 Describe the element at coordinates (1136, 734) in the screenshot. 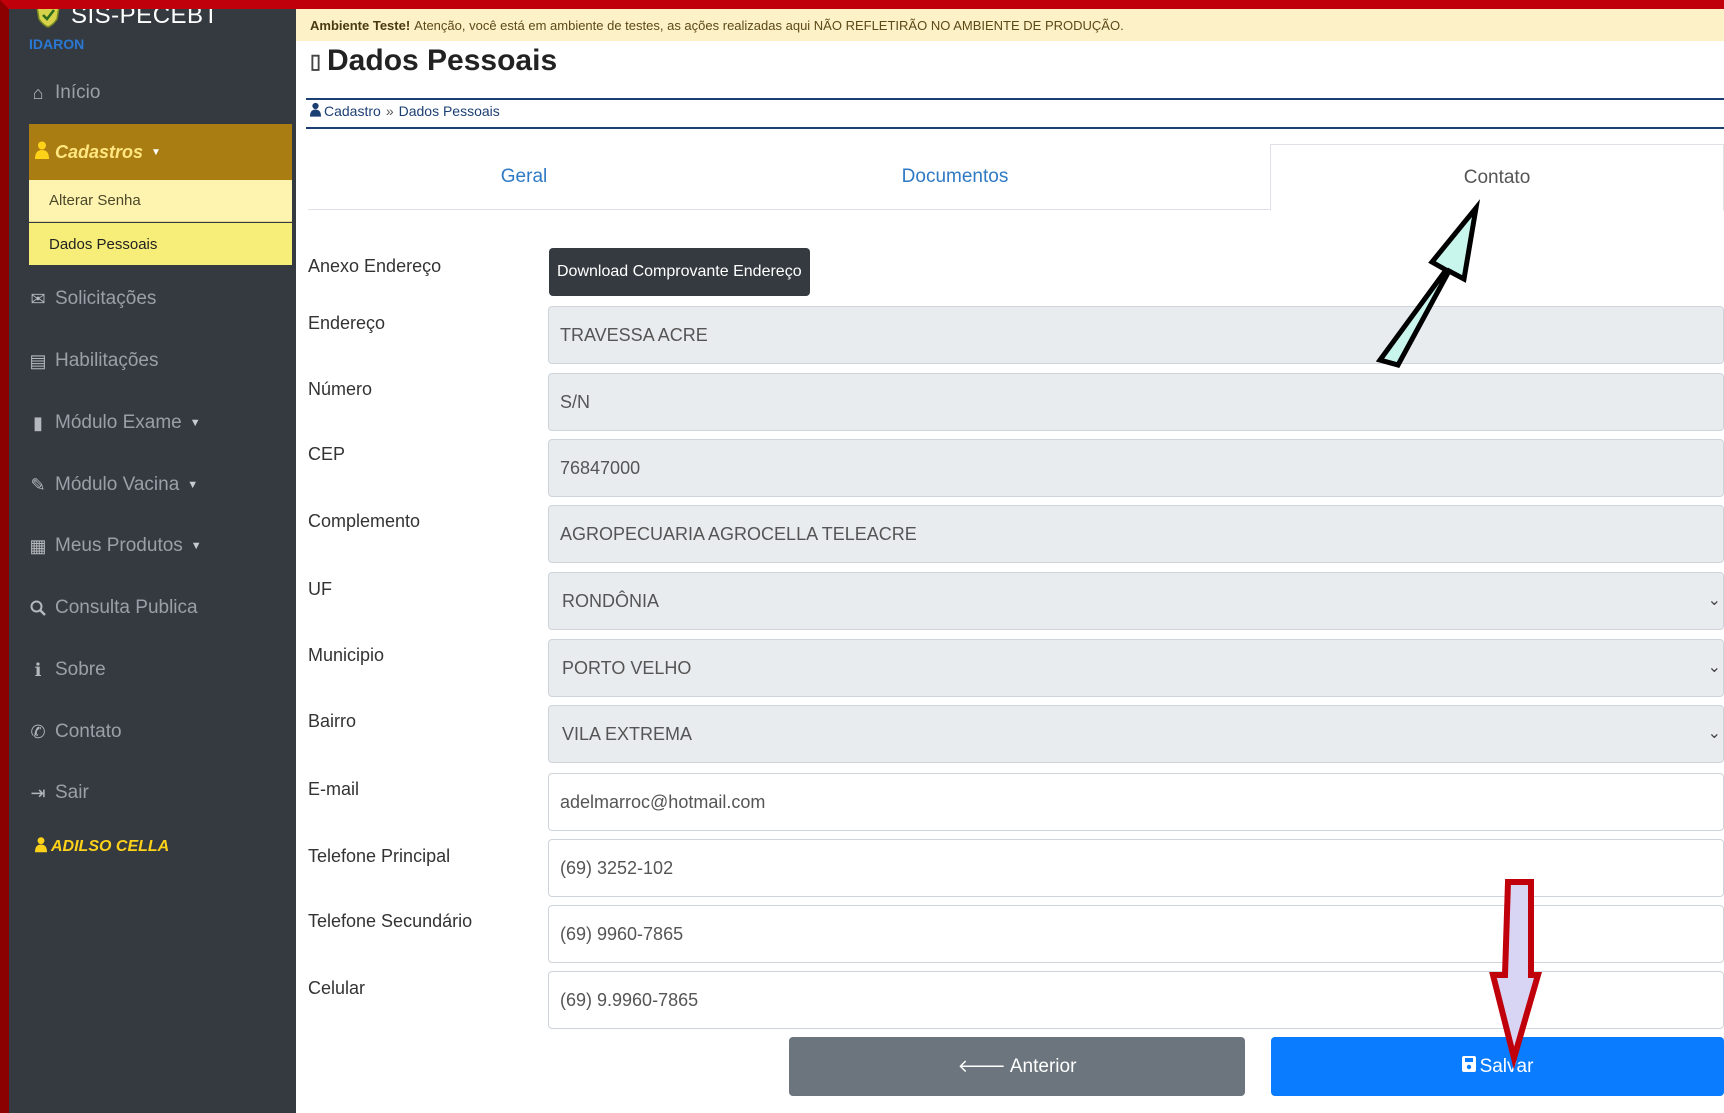

I see `bairro-select: VILA EXTREMA ⌄` at that location.